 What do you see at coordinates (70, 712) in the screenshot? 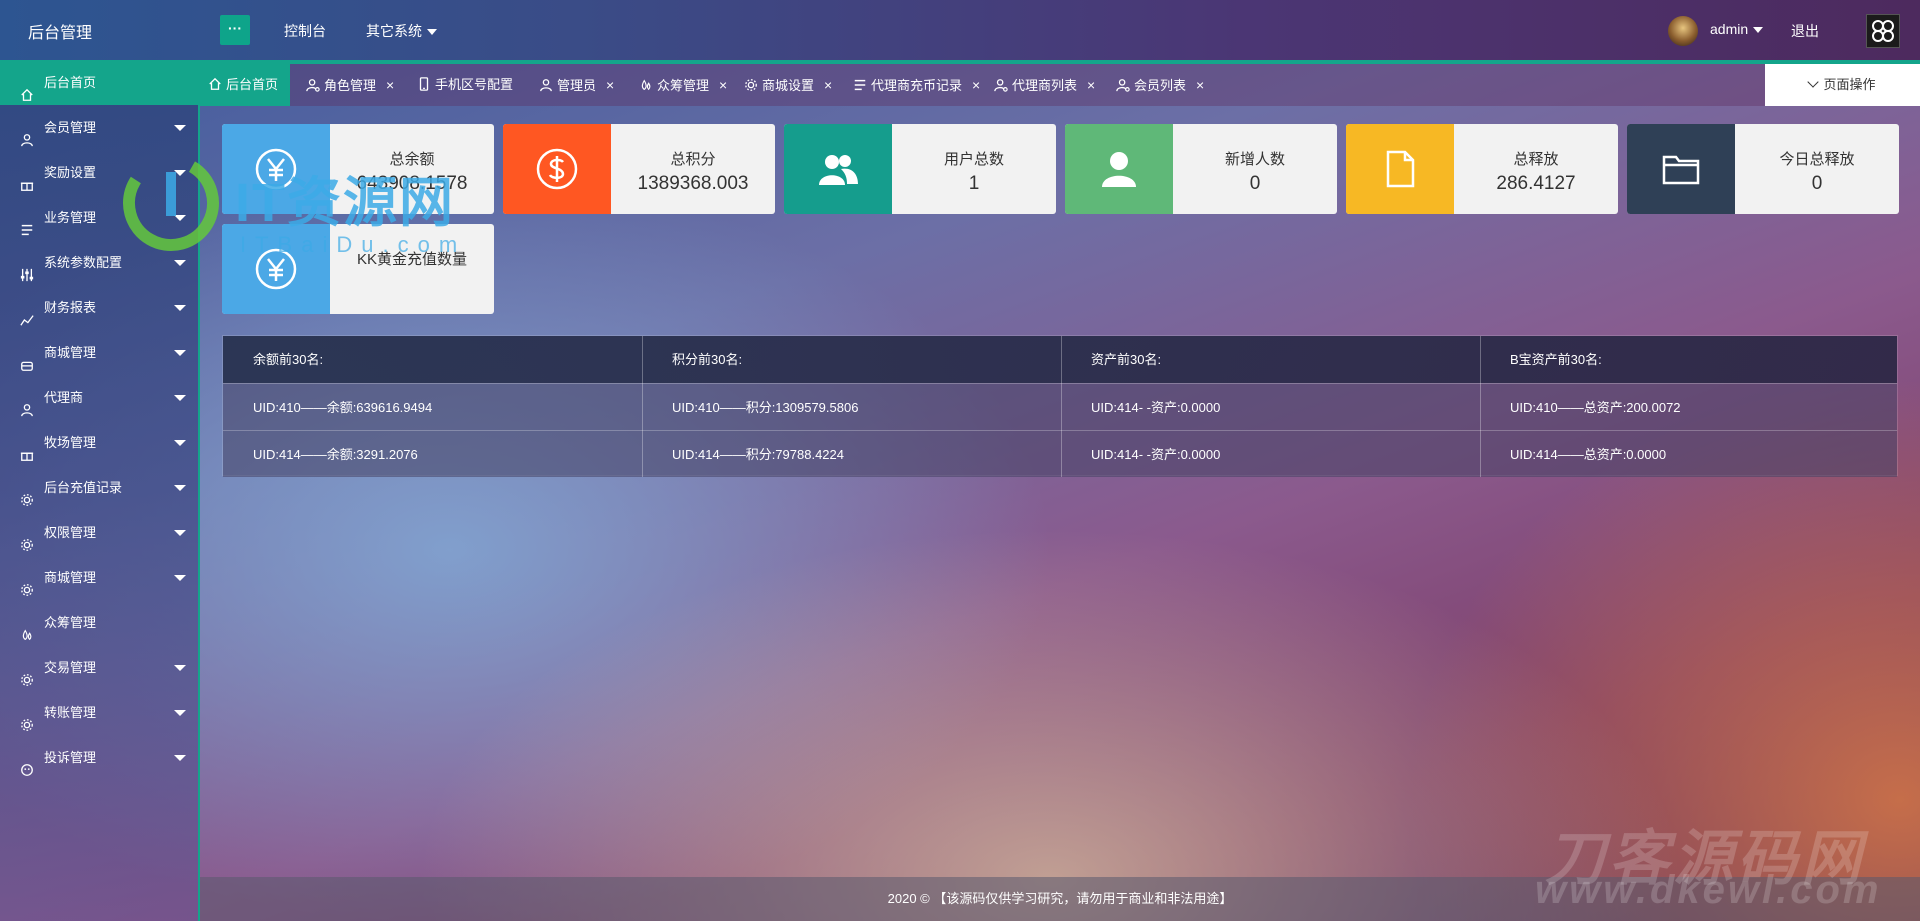
I see `sidebar-item-label: 转账管理` at bounding box center [70, 712].